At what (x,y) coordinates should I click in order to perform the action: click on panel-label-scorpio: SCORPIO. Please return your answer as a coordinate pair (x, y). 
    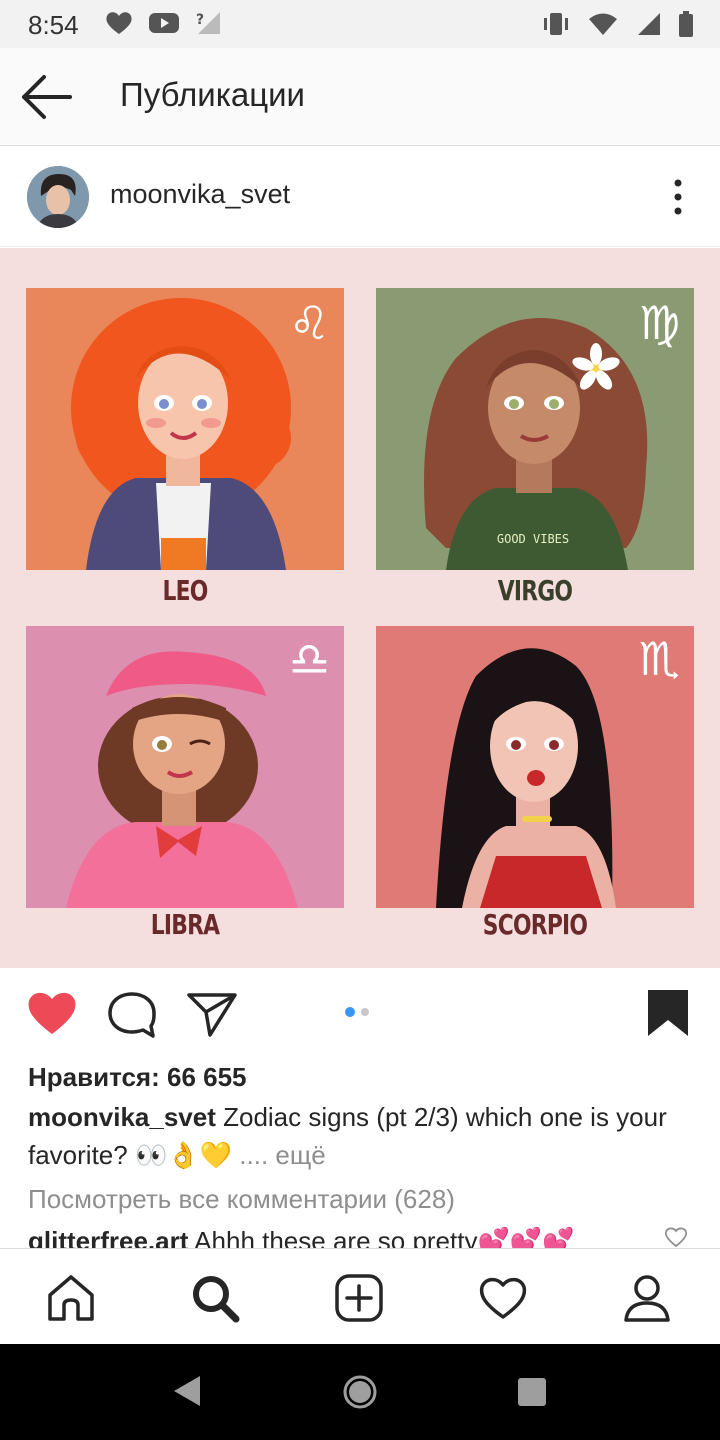
    Looking at the image, I should click on (535, 924).